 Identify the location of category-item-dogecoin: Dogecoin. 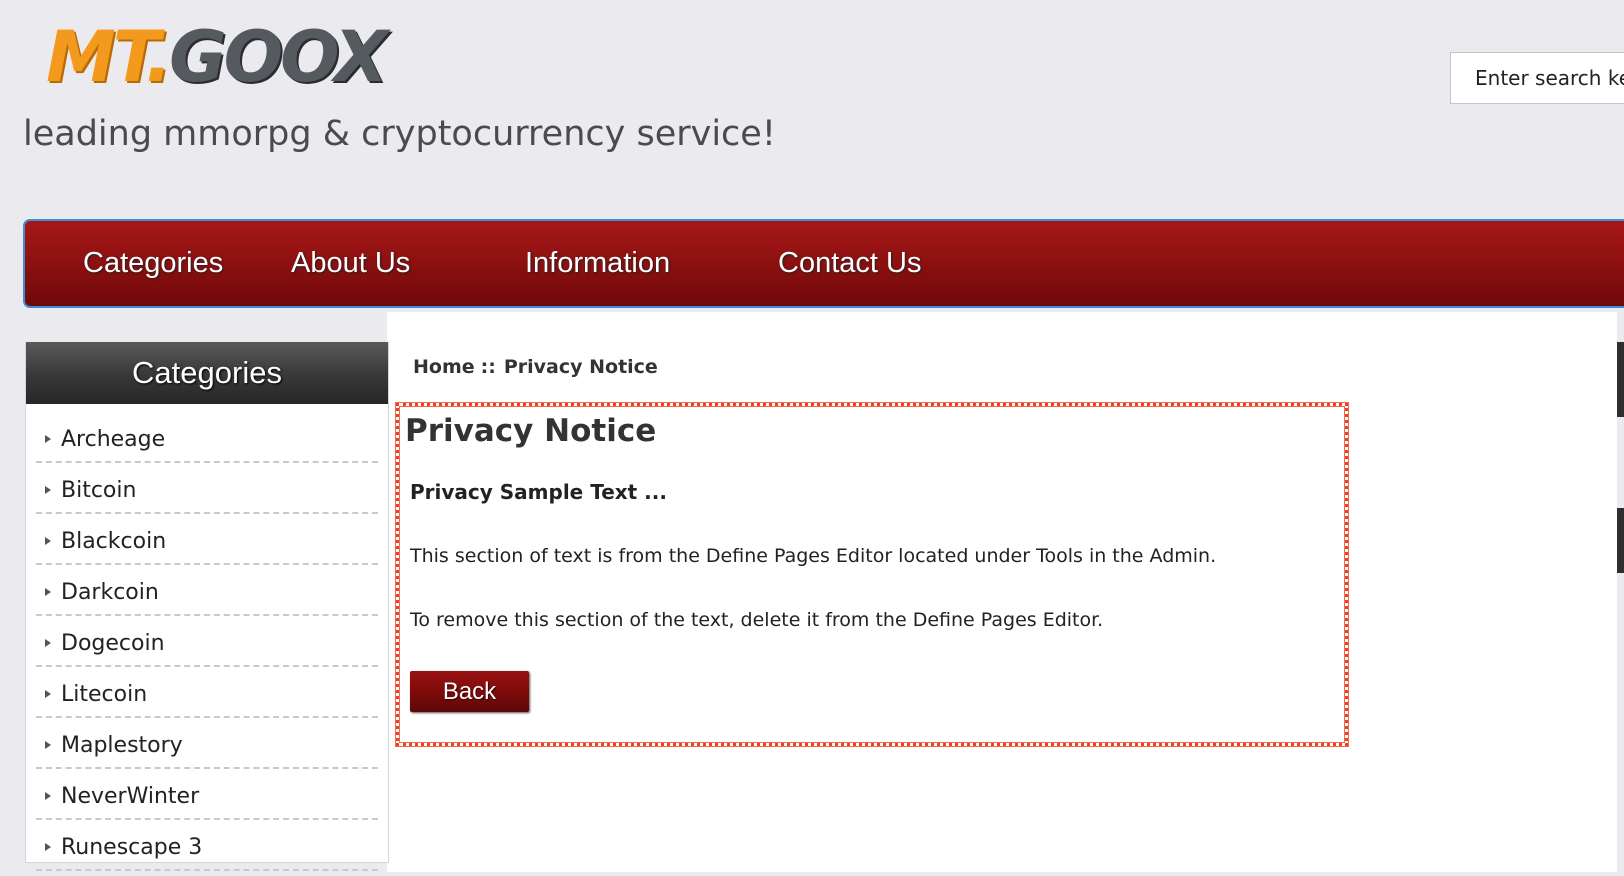
(207, 641).